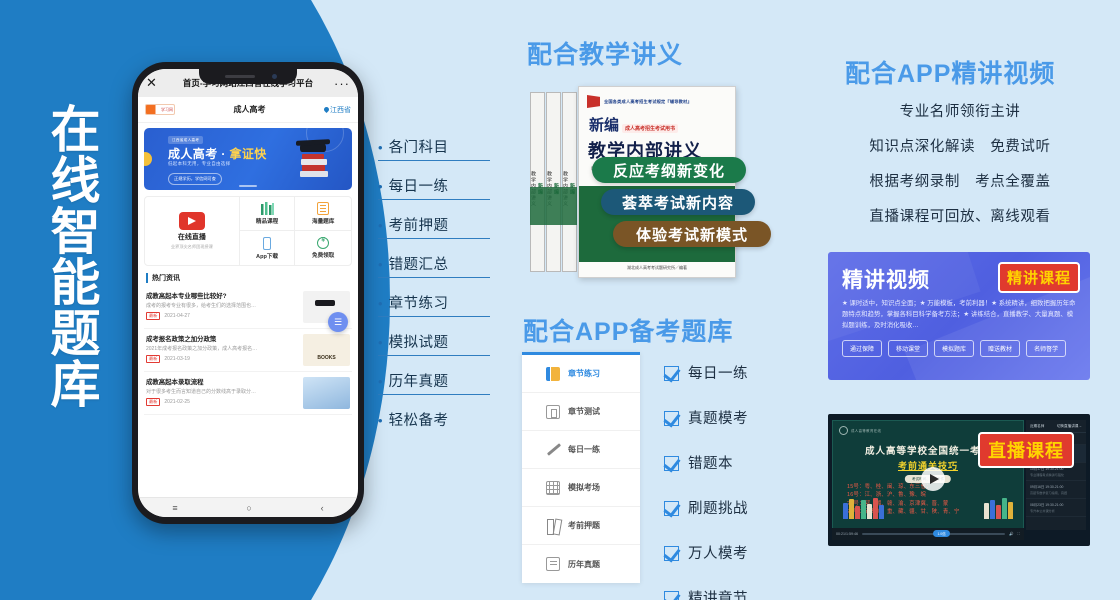  Describe the element at coordinates (1000, 348) in the screenshot. I see `tag-chip: 赠送教材` at that location.